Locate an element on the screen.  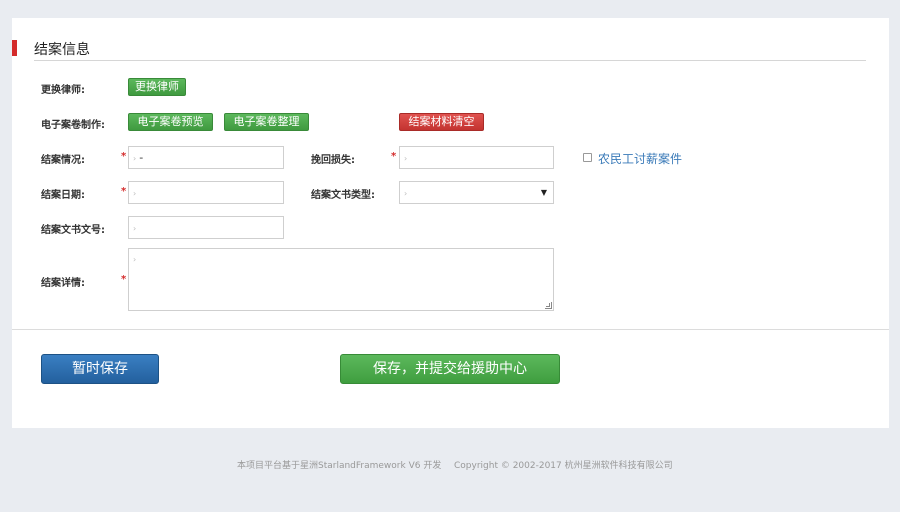
details-textarea: › is located at coordinates (341, 279).